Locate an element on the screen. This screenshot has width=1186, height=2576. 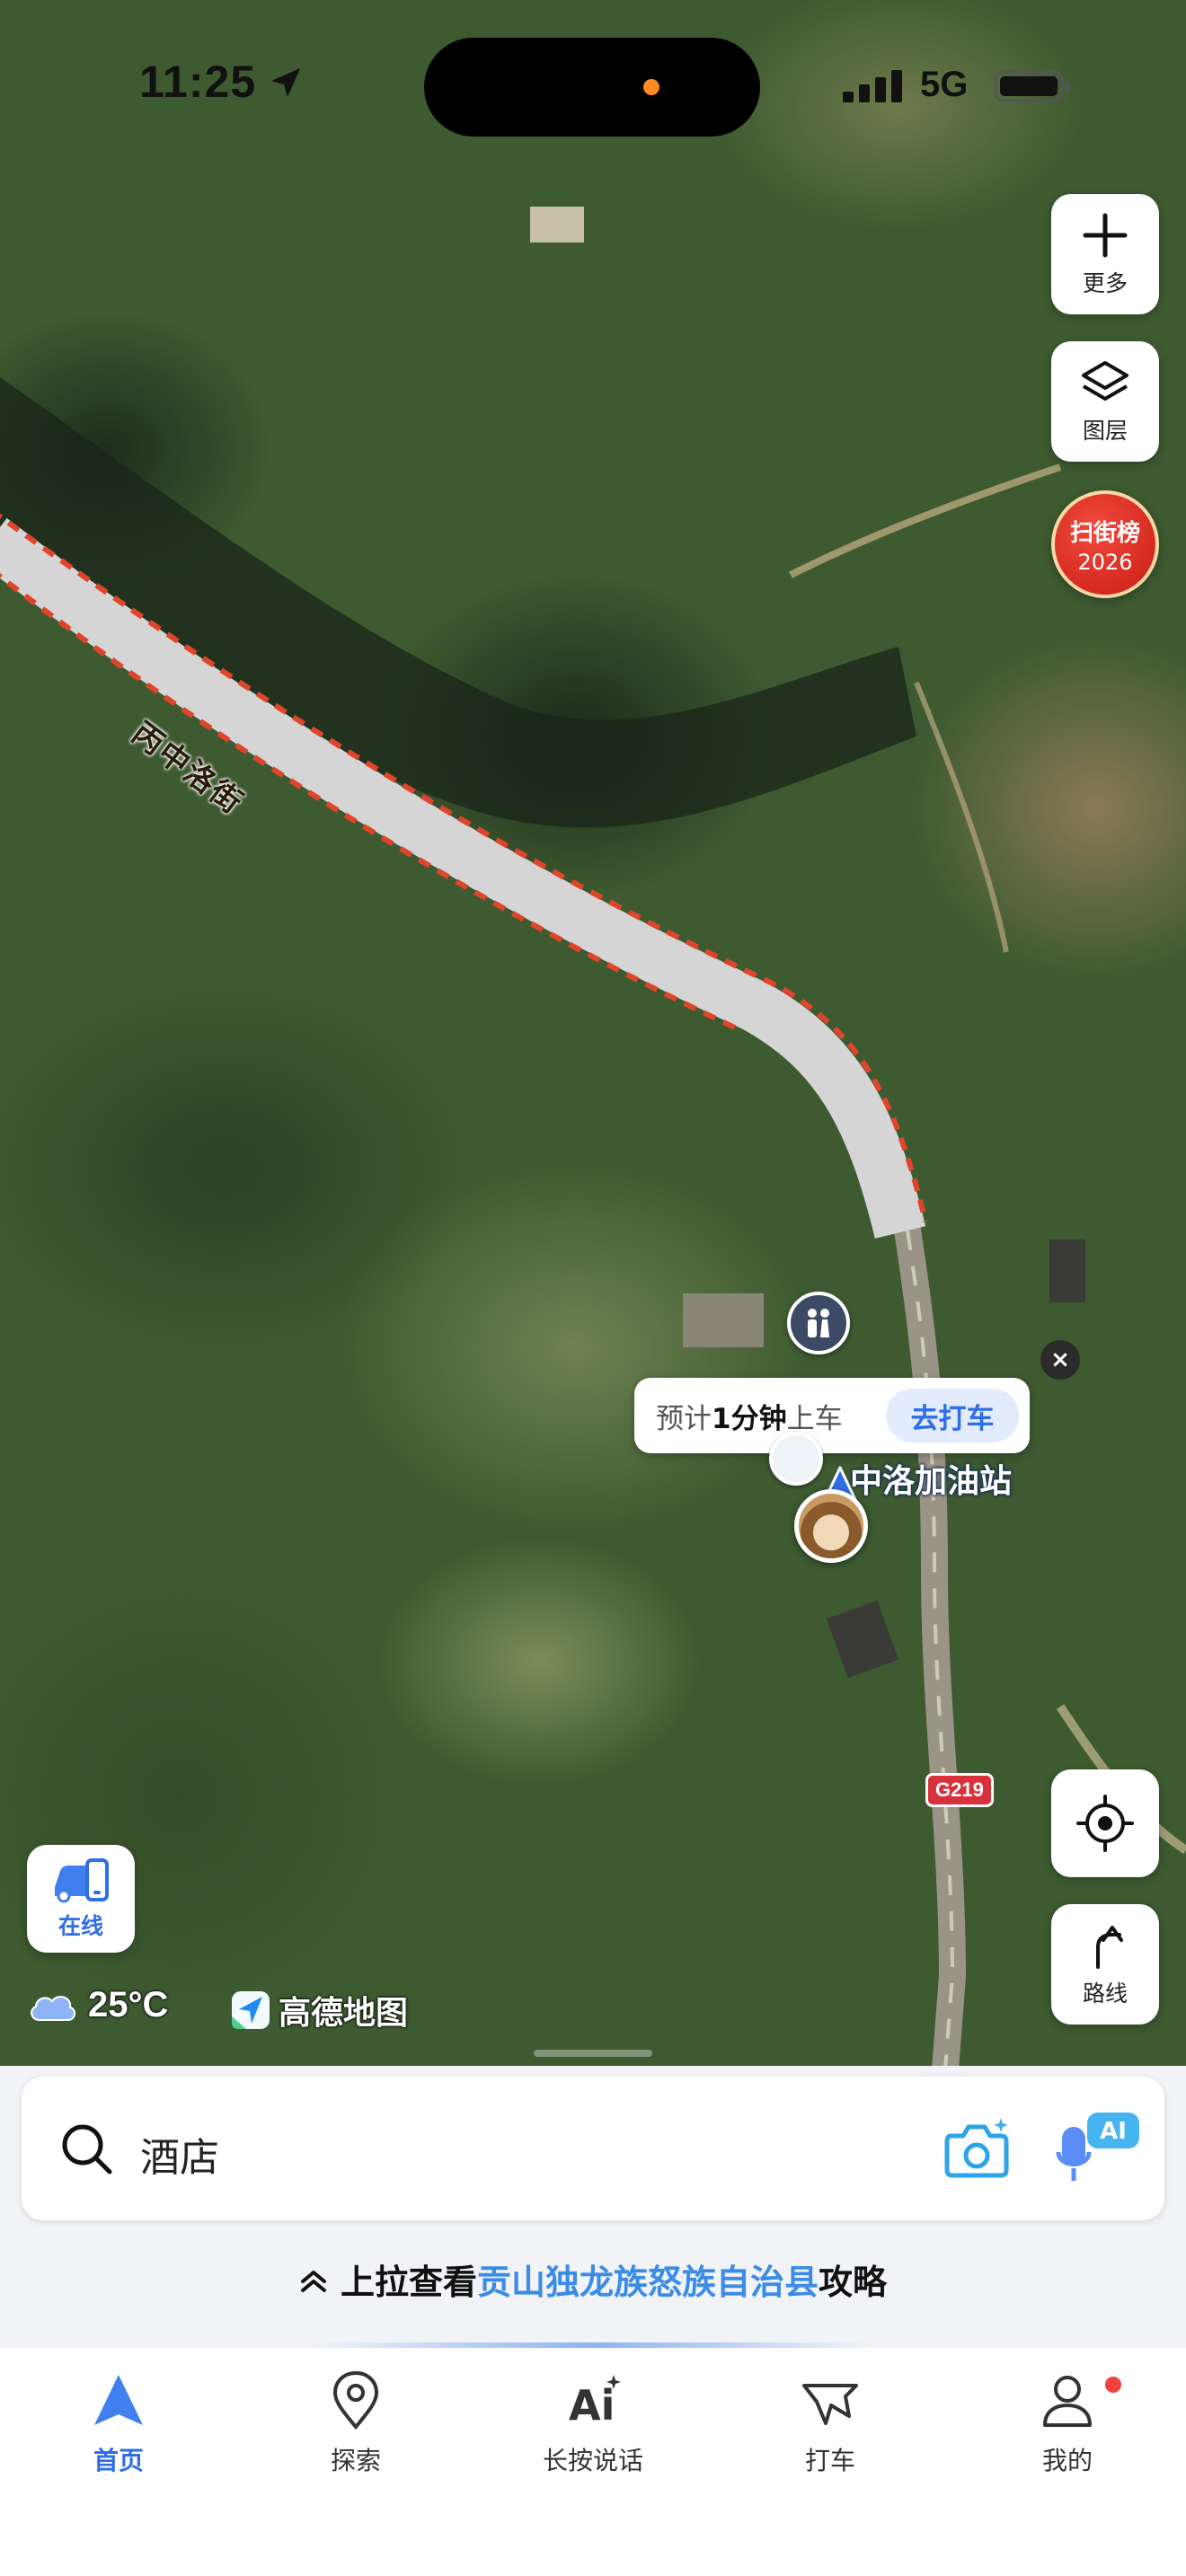
car-phone-icon is located at coordinates (82, 1880).